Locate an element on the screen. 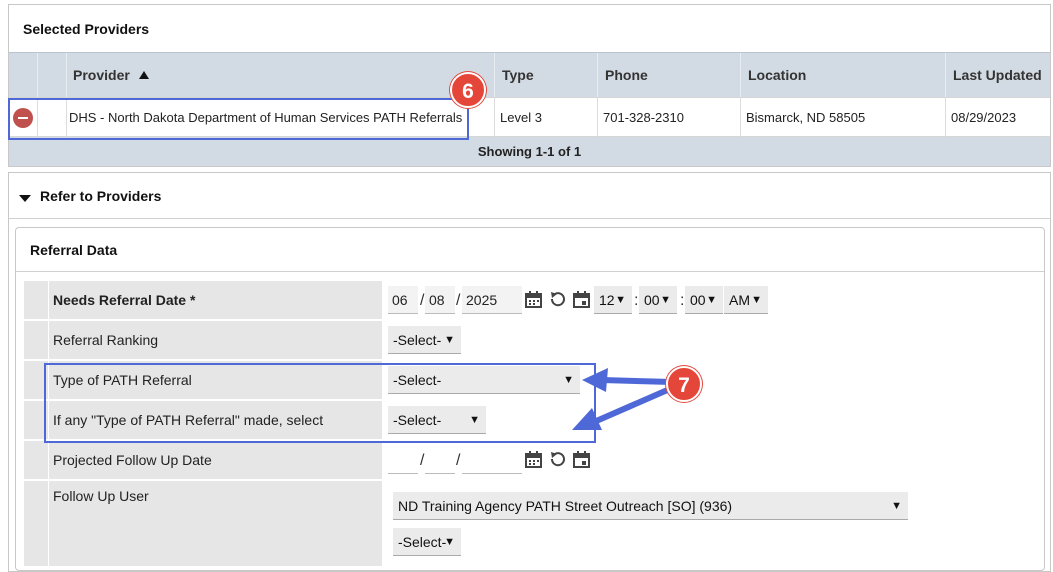  needs-referral-date-label: Needs Referral Date * is located at coordinates (215, 300).